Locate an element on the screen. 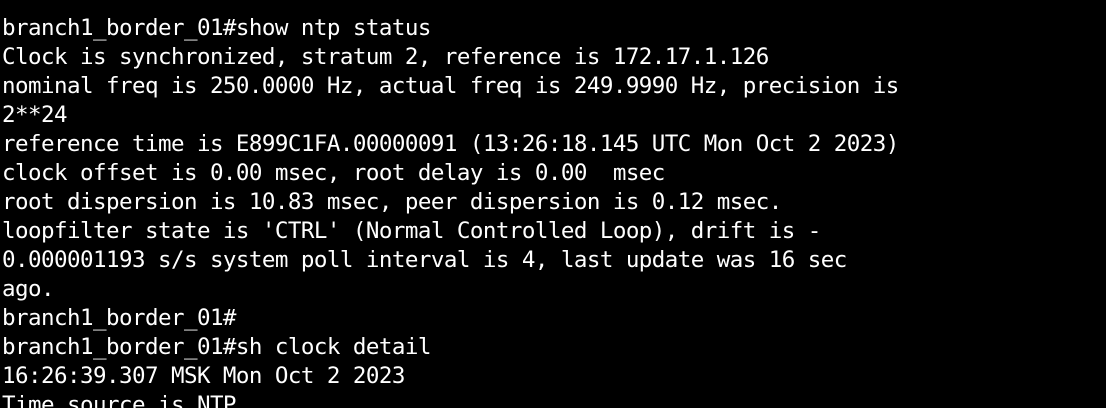 Image resolution: width=1106 pixels, height=408 pixels. terminal-line-command-clock-detail: branch1_border_01#sh clock detail is located at coordinates (216, 347).